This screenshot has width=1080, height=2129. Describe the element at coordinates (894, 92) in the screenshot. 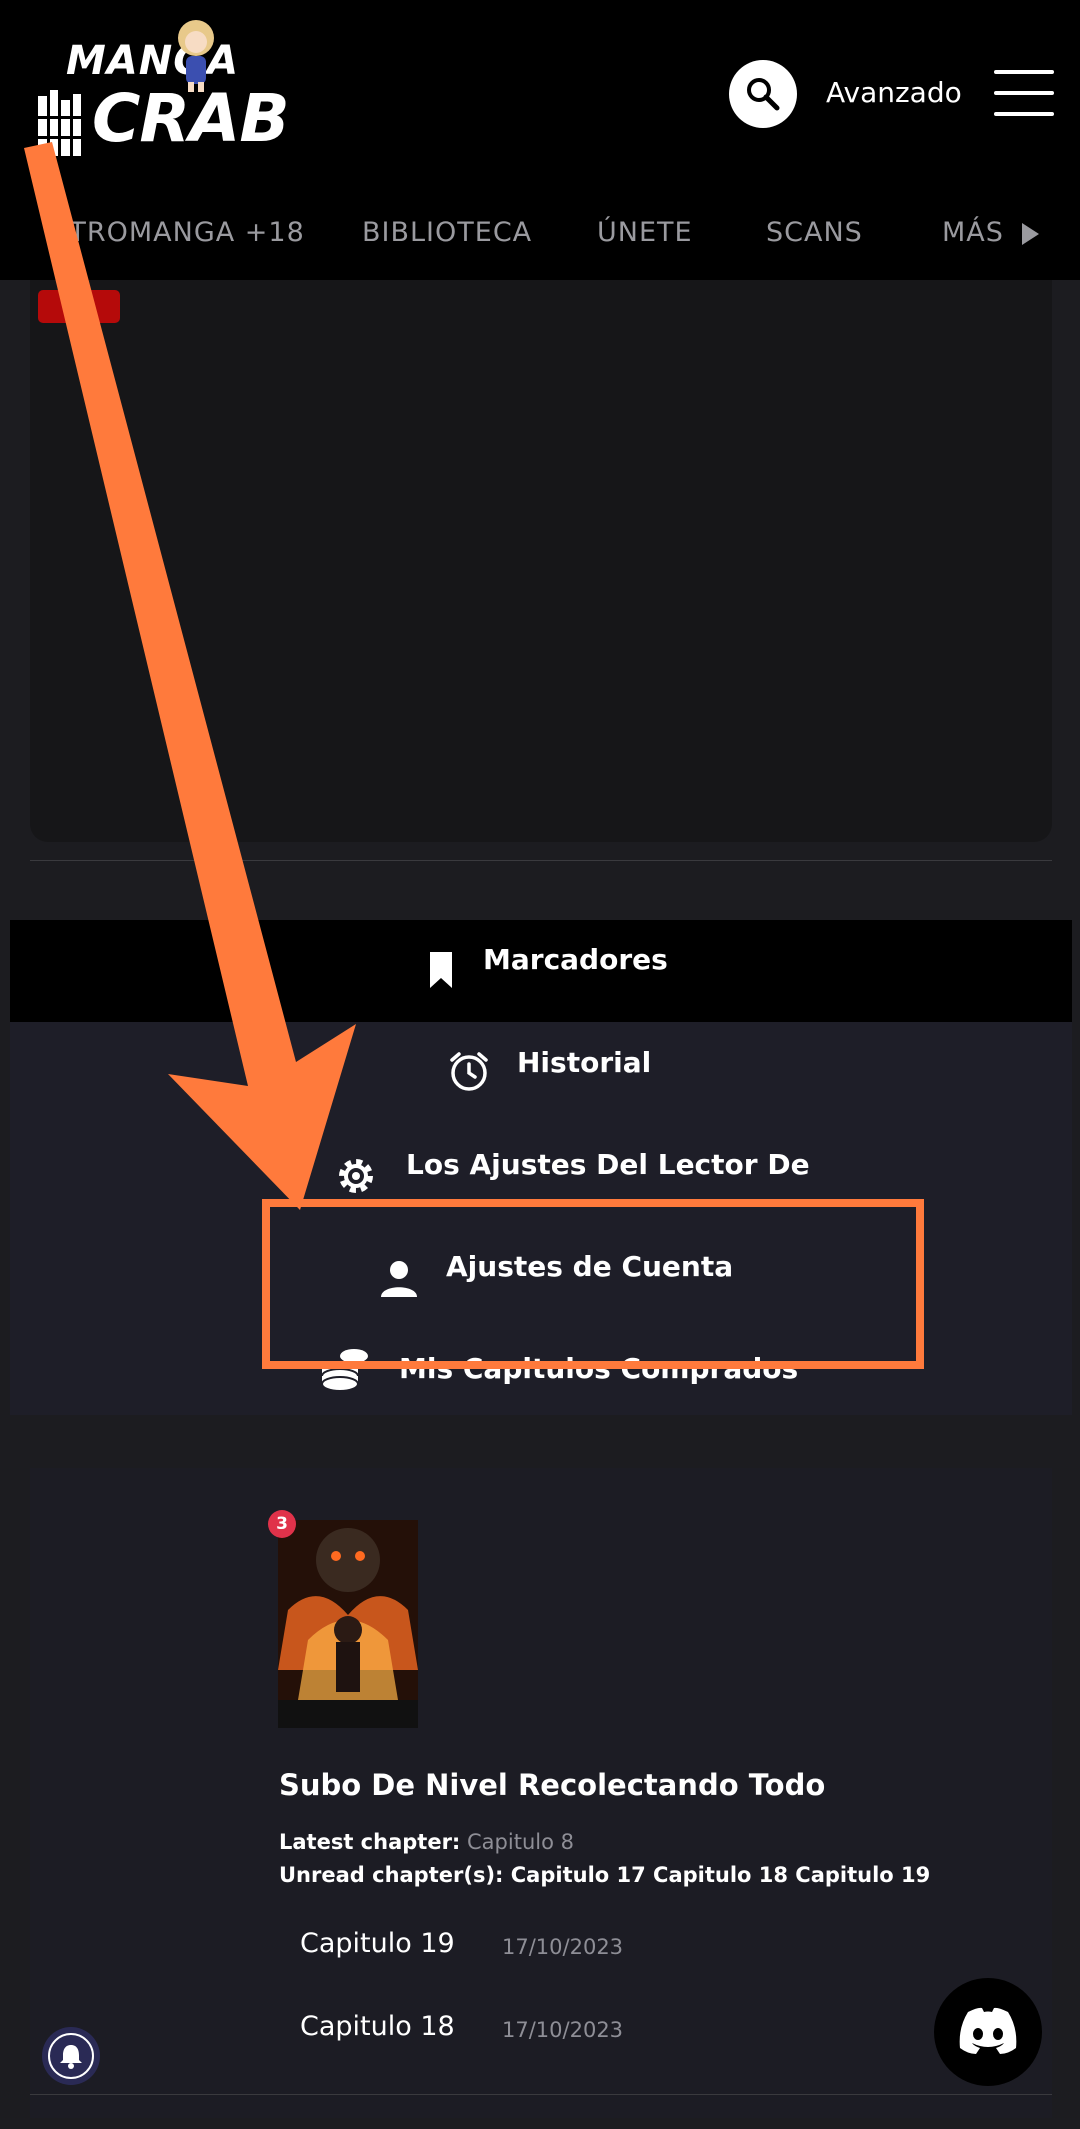

I see `advanced-search-link: Avanzado` at that location.